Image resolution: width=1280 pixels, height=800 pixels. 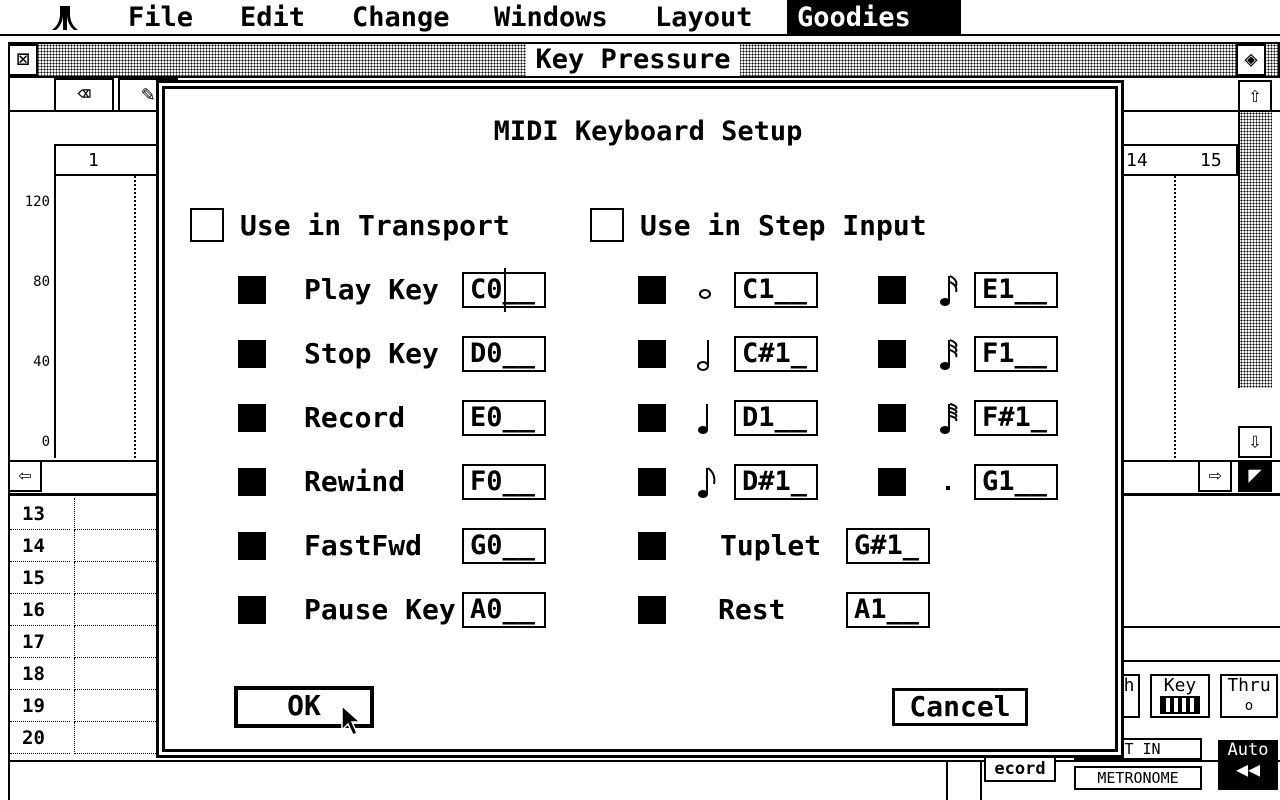 What do you see at coordinates (109, 160) in the screenshot?
I see `bar-ruler-left: 1` at bounding box center [109, 160].